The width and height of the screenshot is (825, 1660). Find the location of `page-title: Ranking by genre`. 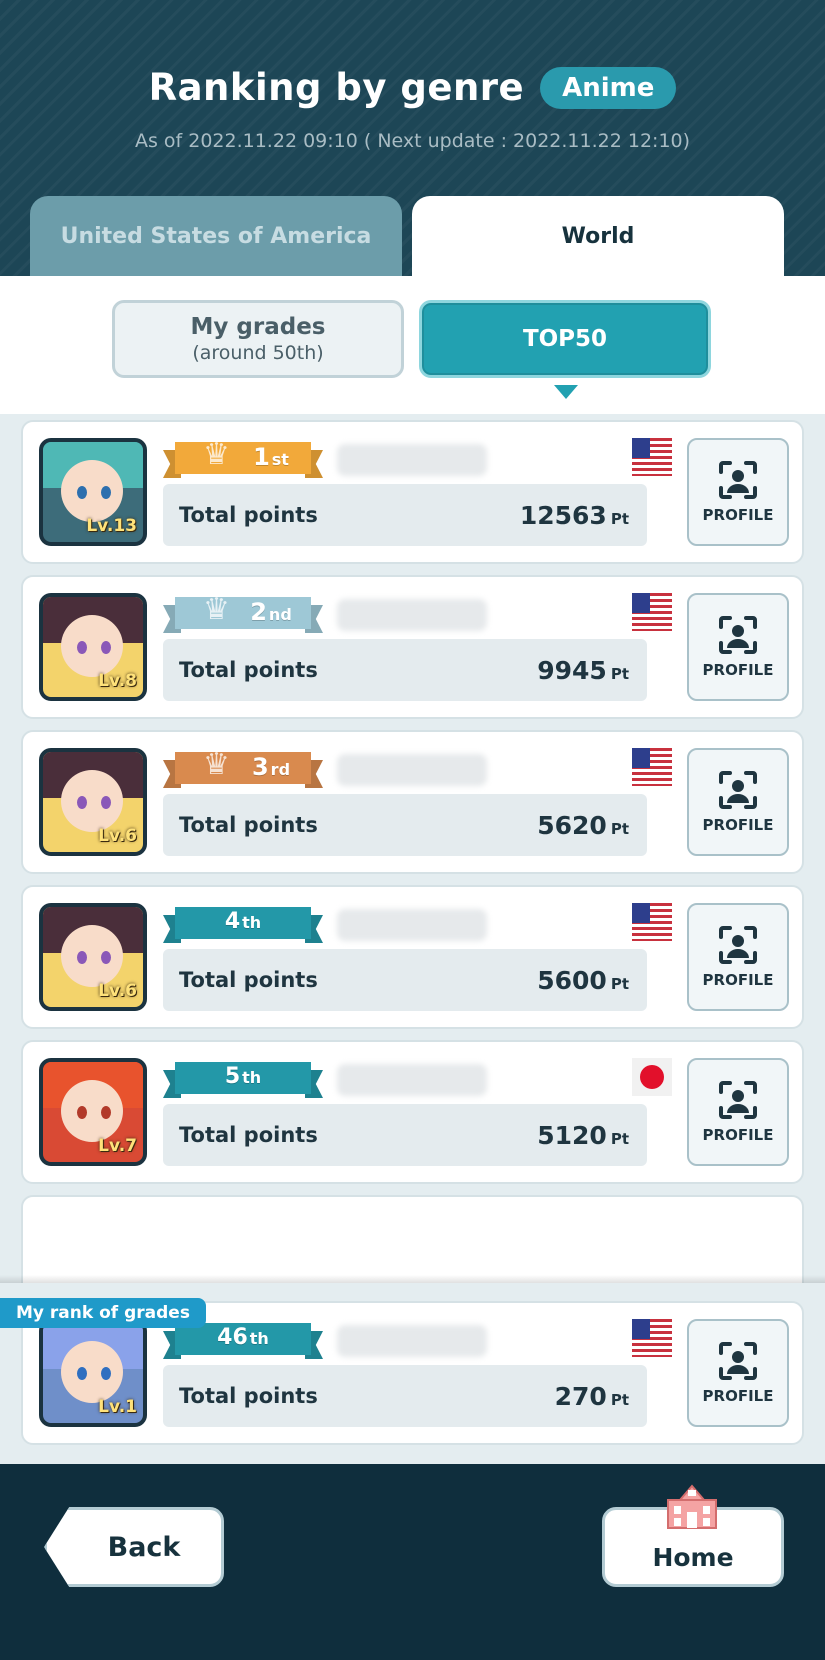

page-title: Ranking by genre is located at coordinates (336, 87).